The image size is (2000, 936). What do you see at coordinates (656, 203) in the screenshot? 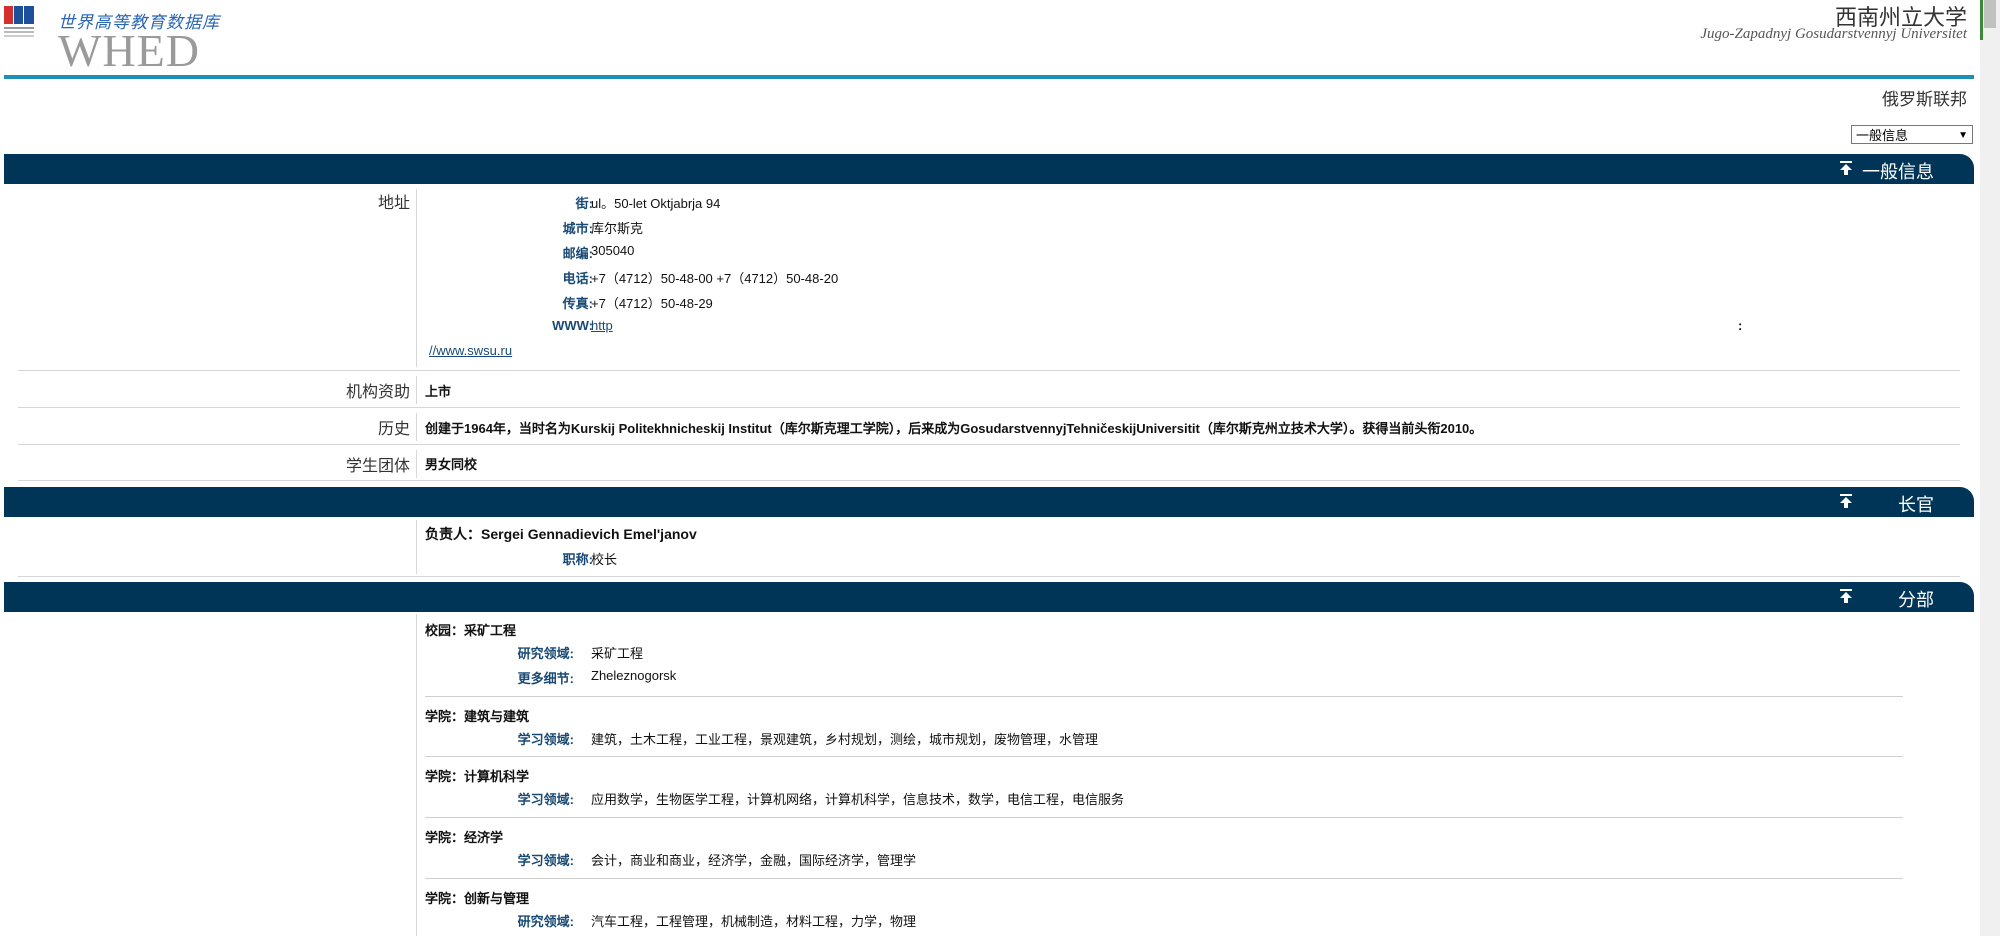
I see `street-value: ul。50-let Oktjabrja 94` at bounding box center [656, 203].